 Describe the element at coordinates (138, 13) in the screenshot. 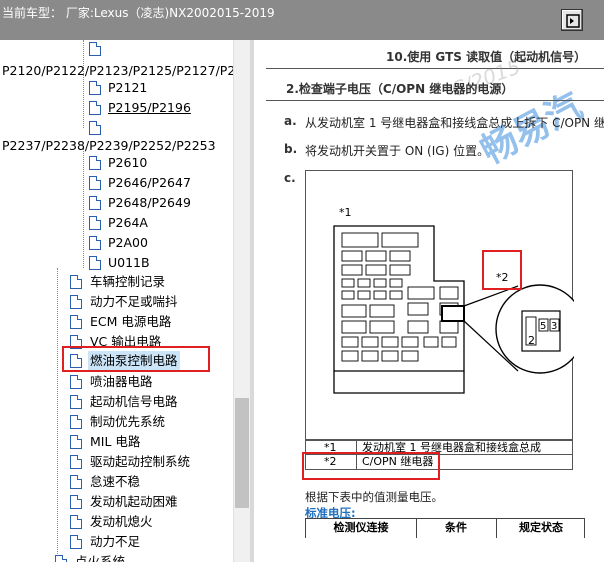

I see `window-title: 当前车型： 厂家:Lexus（凌志)NX2002015-2019` at that location.